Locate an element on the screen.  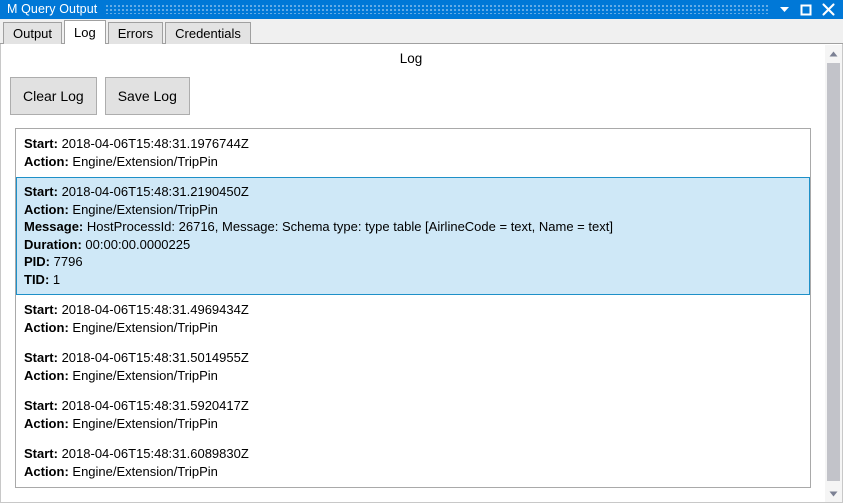
log-field-value: 2018-04-06T15:48:31.2190450Z is located at coordinates (155, 191).